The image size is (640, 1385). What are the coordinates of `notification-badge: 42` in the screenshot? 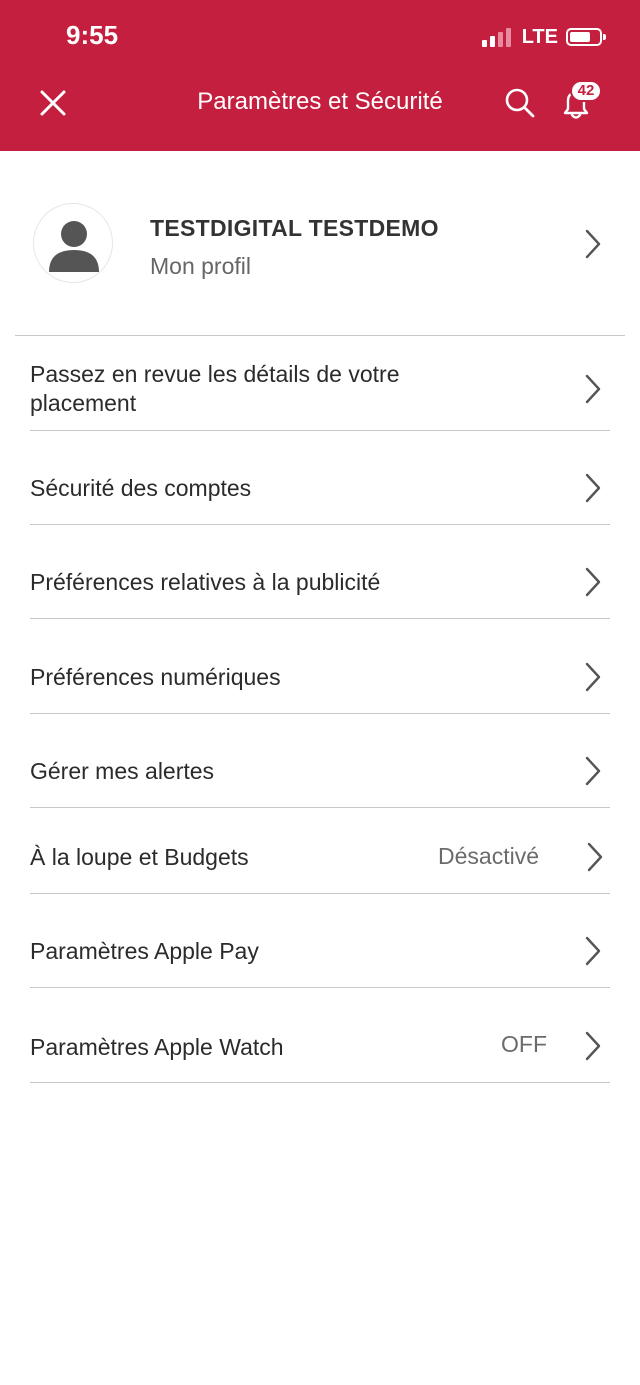 It's located at (586, 91).